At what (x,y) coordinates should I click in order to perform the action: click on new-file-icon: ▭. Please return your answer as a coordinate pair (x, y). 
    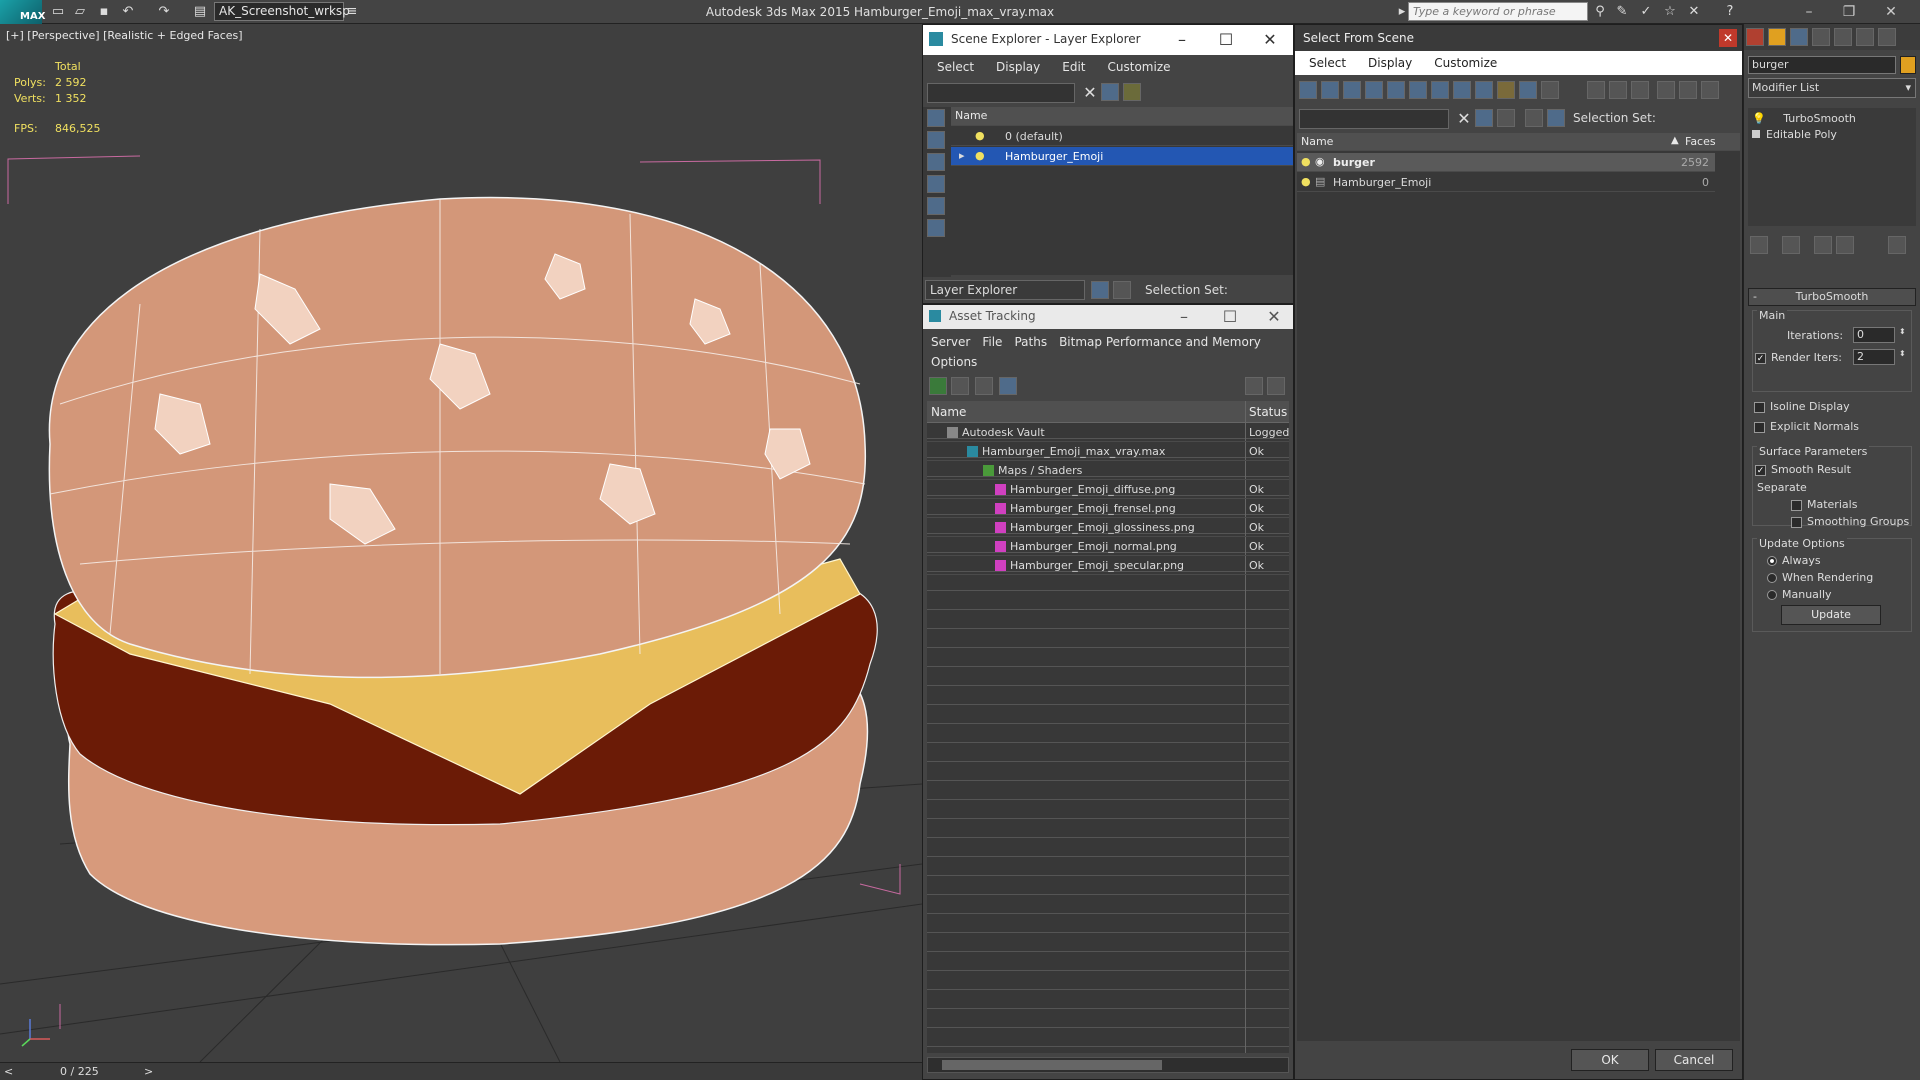
    Looking at the image, I should click on (58, 12).